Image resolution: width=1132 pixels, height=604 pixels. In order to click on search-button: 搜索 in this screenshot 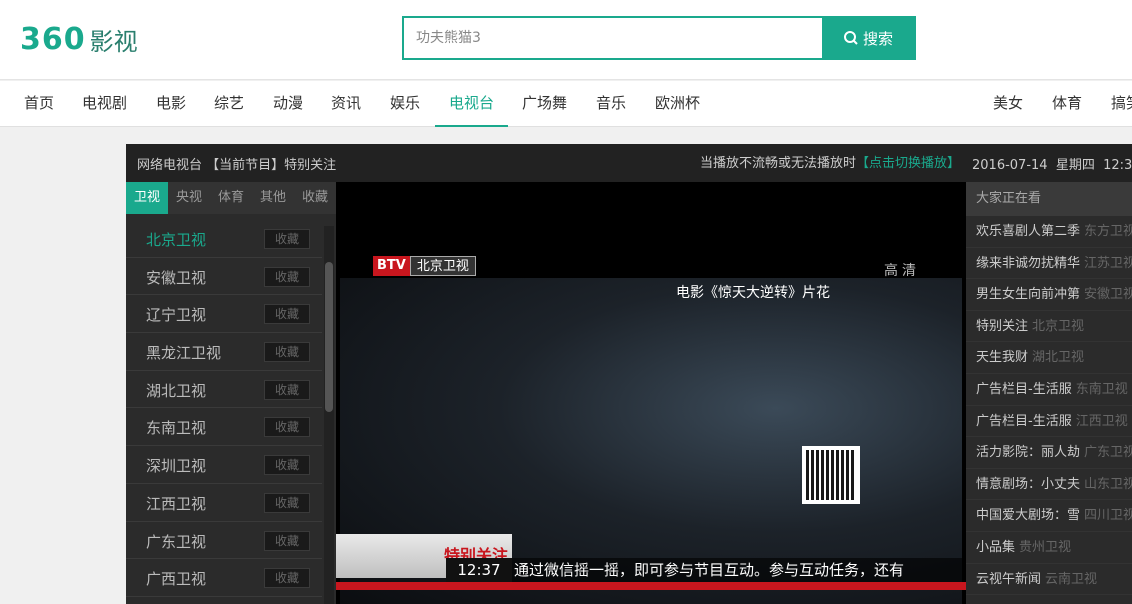, I will do `click(868, 38)`.